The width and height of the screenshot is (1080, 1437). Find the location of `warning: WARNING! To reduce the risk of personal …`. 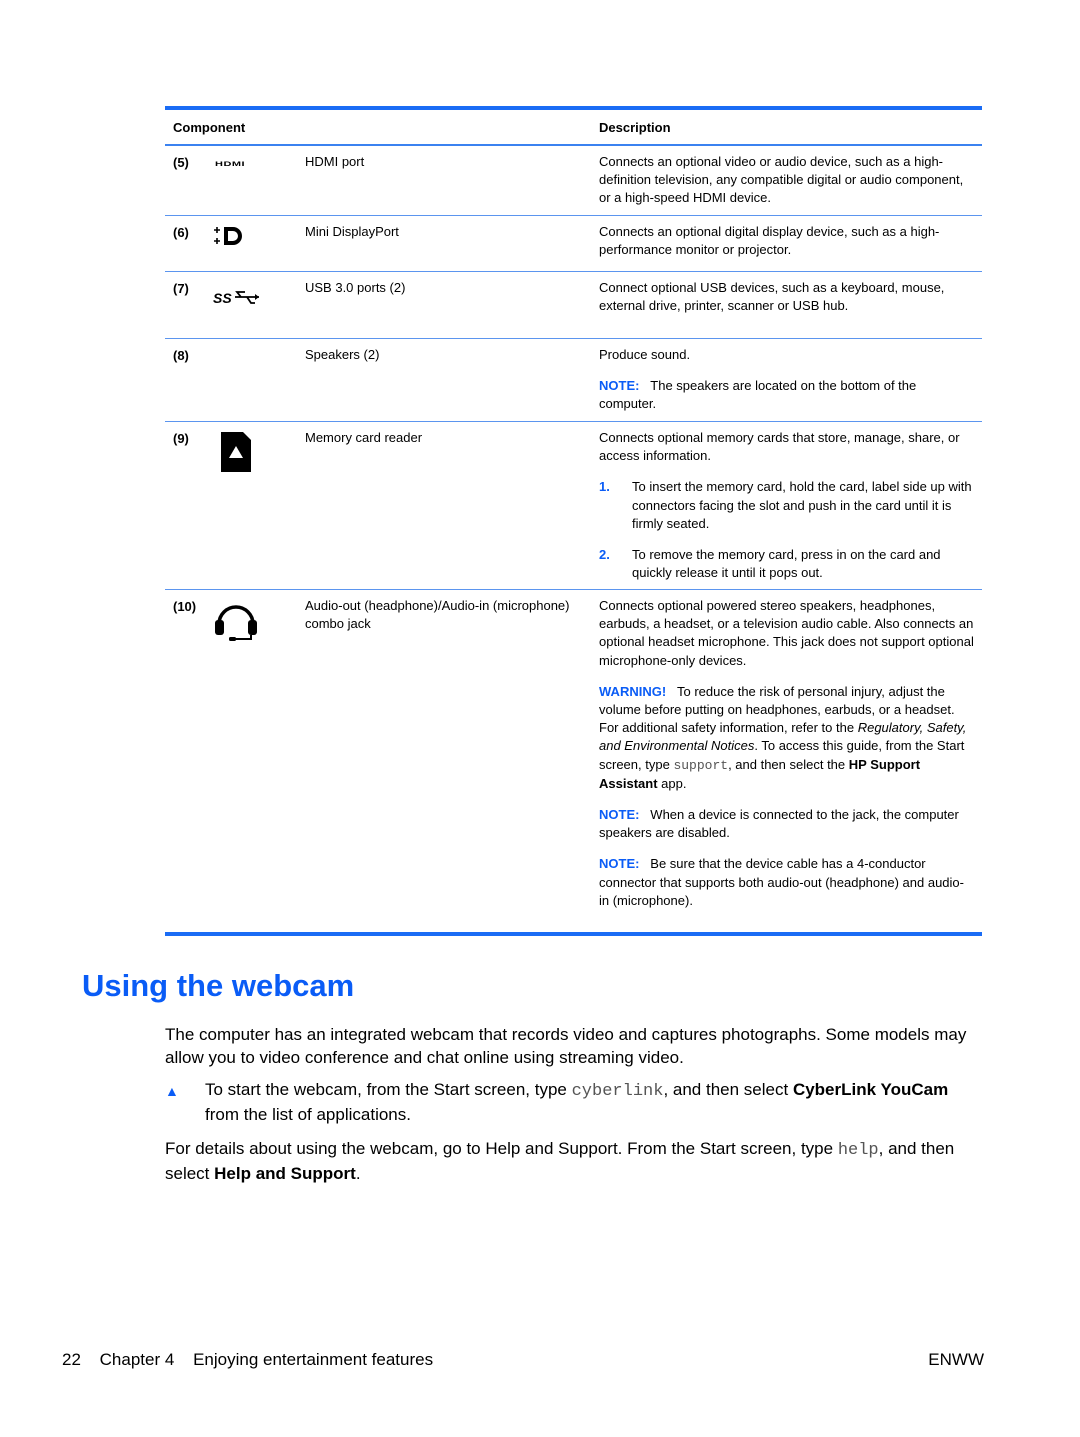

warning: WARNING! To reduce the risk of personal … is located at coordinates (783, 737).